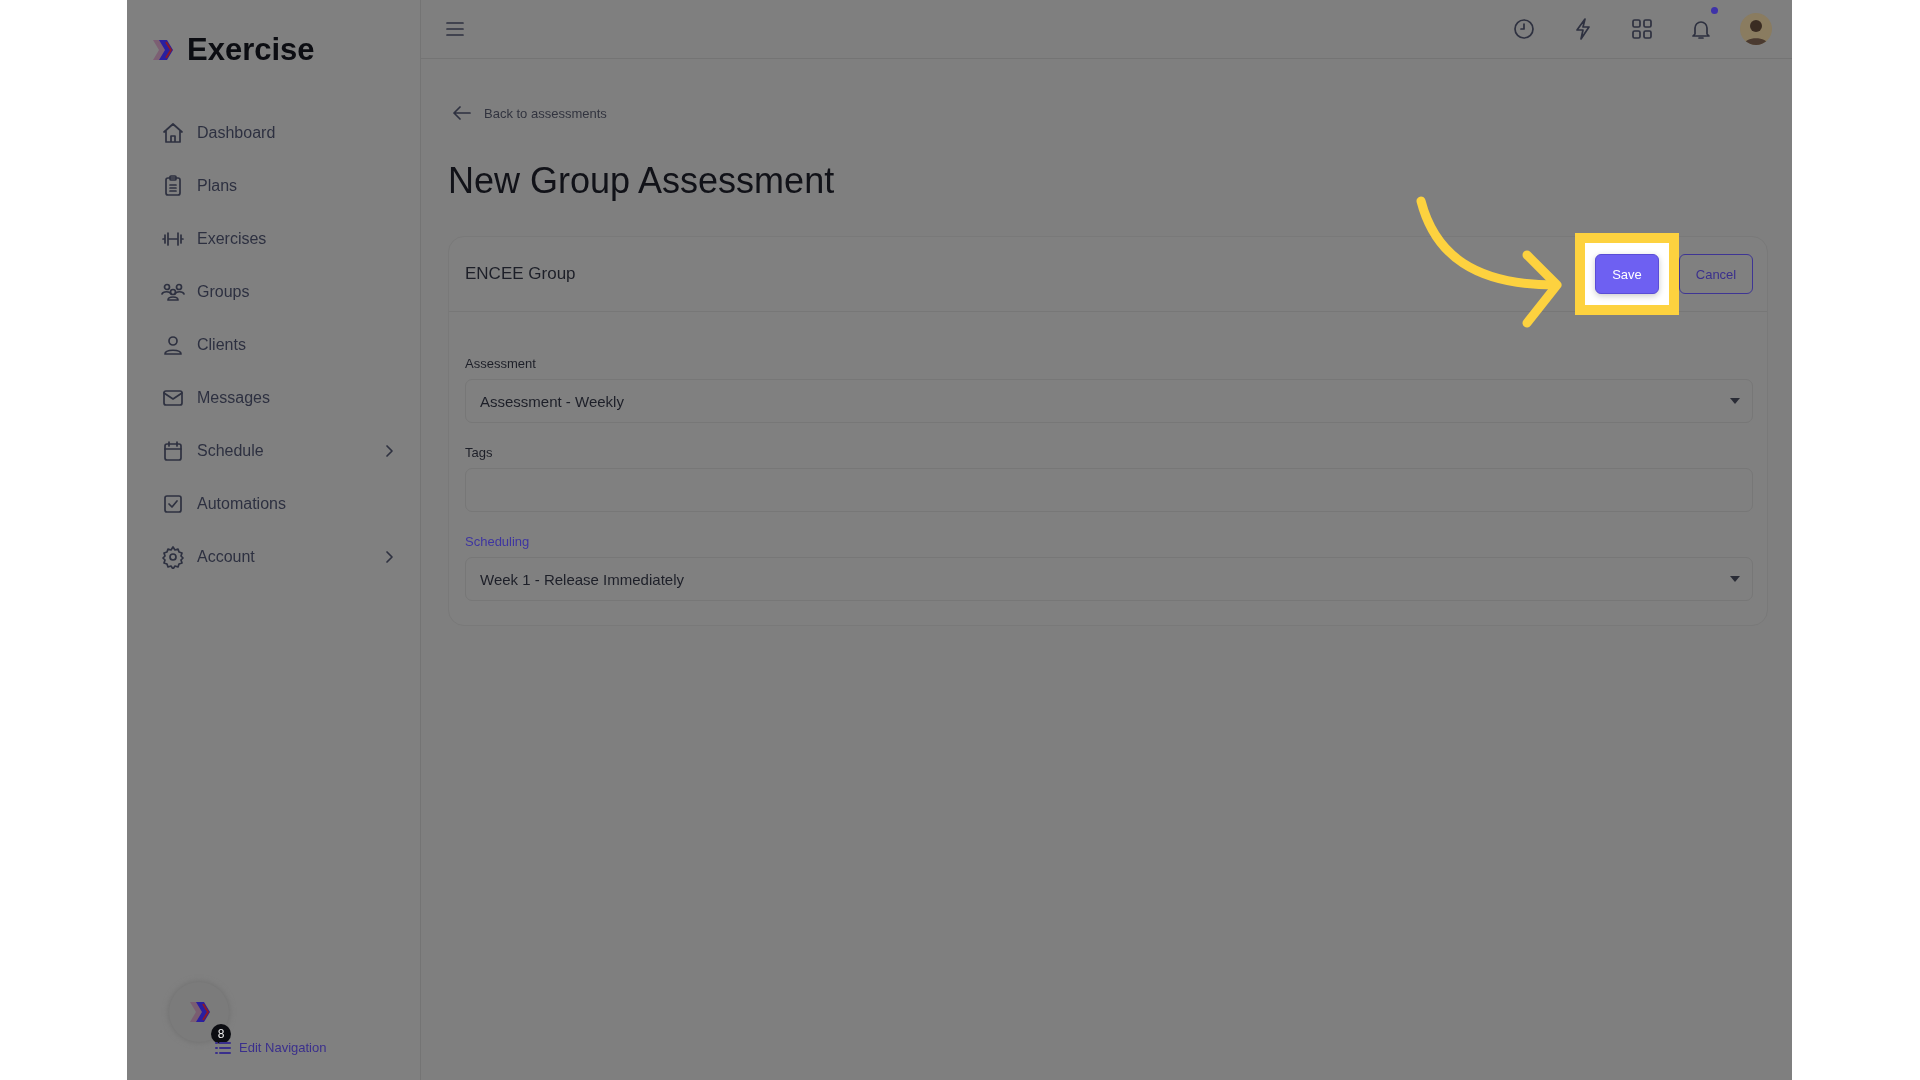  What do you see at coordinates (277, 186) in the screenshot?
I see `sidebar-item: Plans` at bounding box center [277, 186].